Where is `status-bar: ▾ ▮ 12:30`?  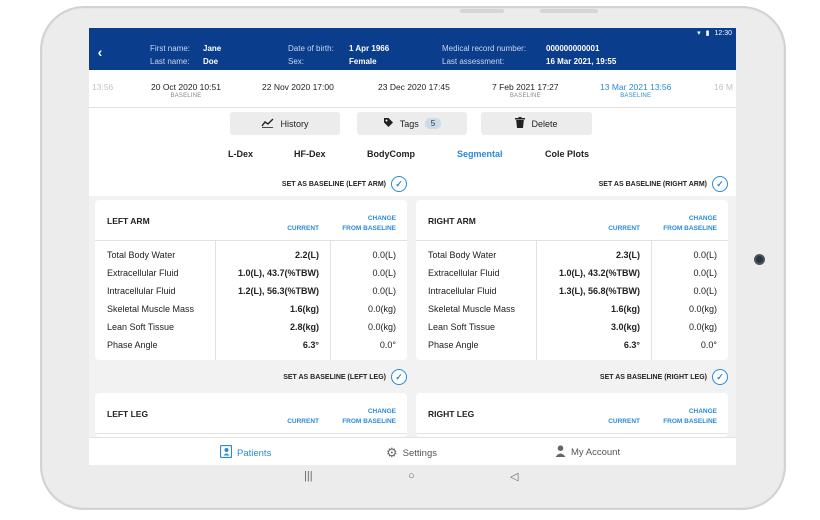 status-bar: ▾ ▮ 12:30 is located at coordinates (412, 33).